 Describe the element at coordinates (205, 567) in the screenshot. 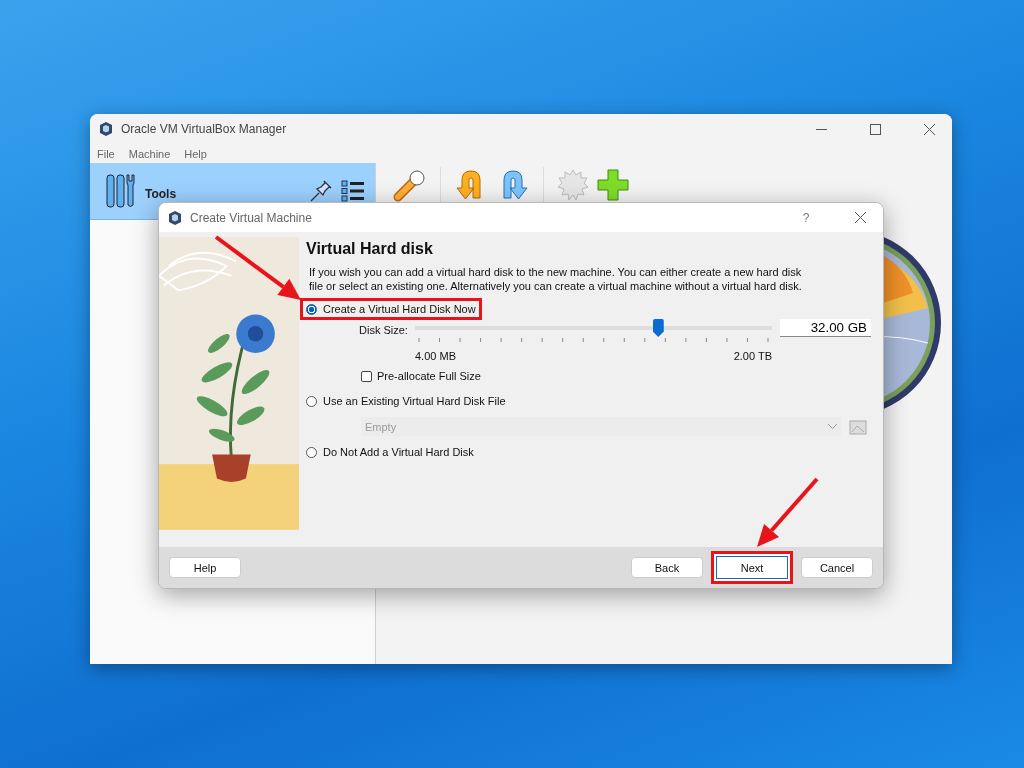

I see `dialog-button: Help` at that location.